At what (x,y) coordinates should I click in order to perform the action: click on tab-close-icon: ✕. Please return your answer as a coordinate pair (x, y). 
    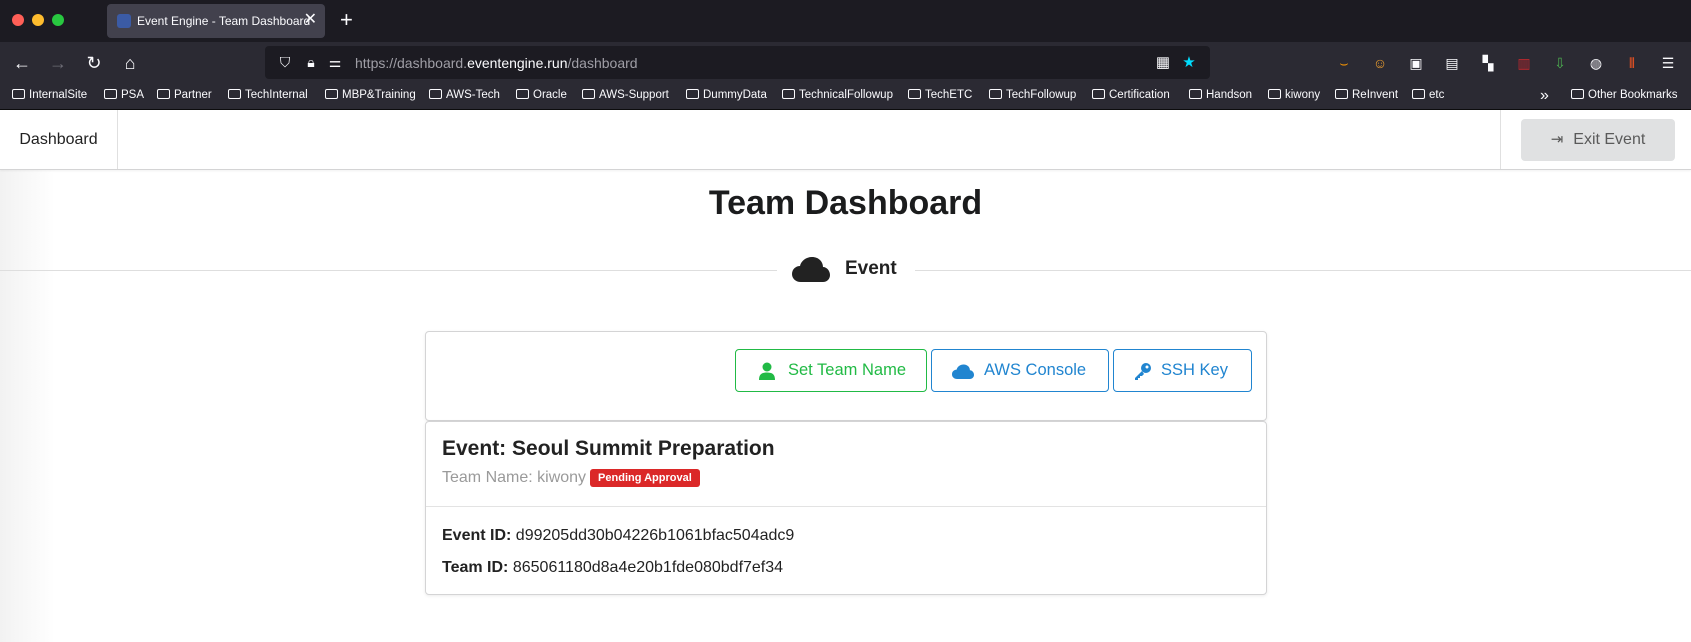
    Looking at the image, I should click on (310, 20).